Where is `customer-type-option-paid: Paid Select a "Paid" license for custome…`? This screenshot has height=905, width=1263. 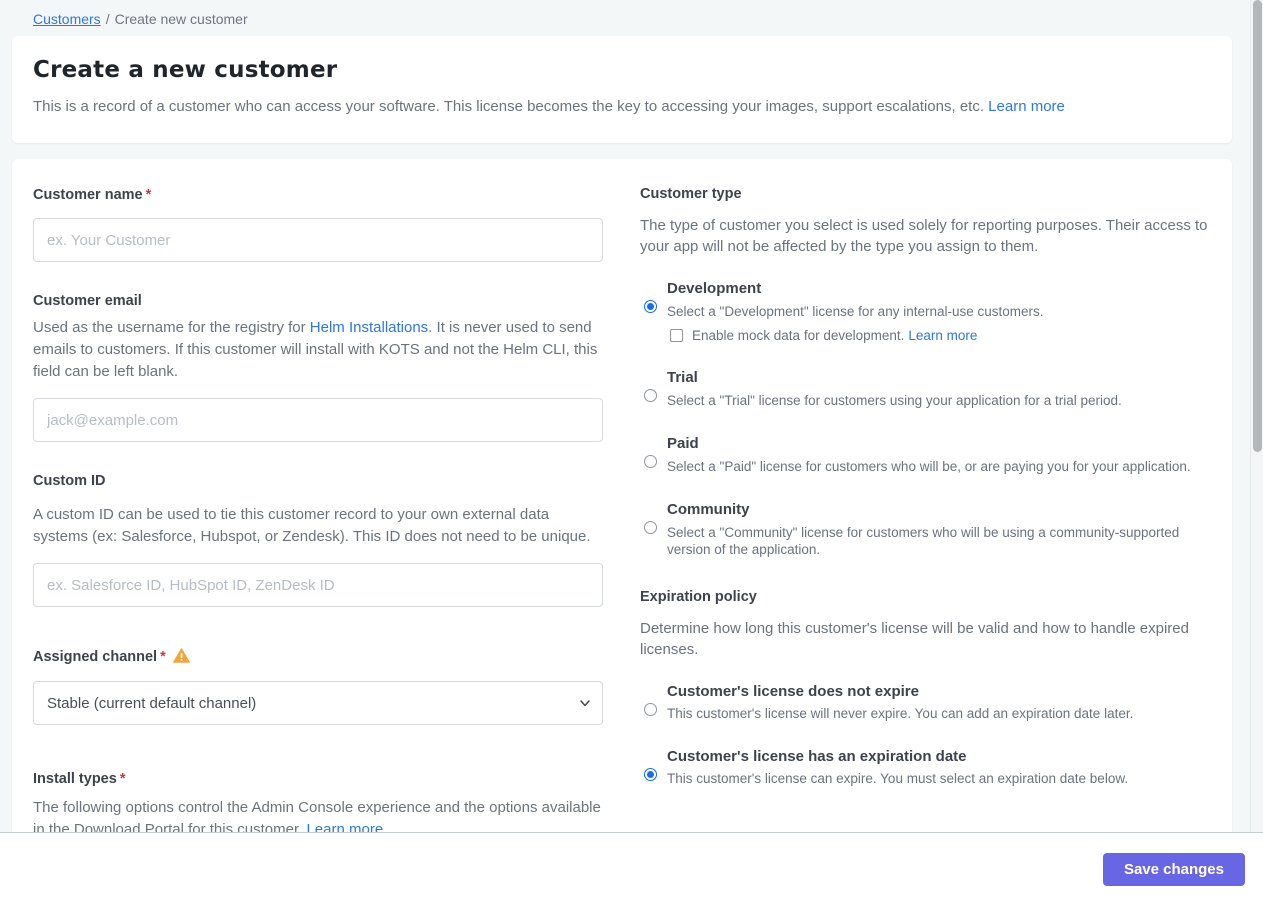 customer-type-option-paid: Paid Select a "Paid" license for custome… is located at coordinates (925, 454).